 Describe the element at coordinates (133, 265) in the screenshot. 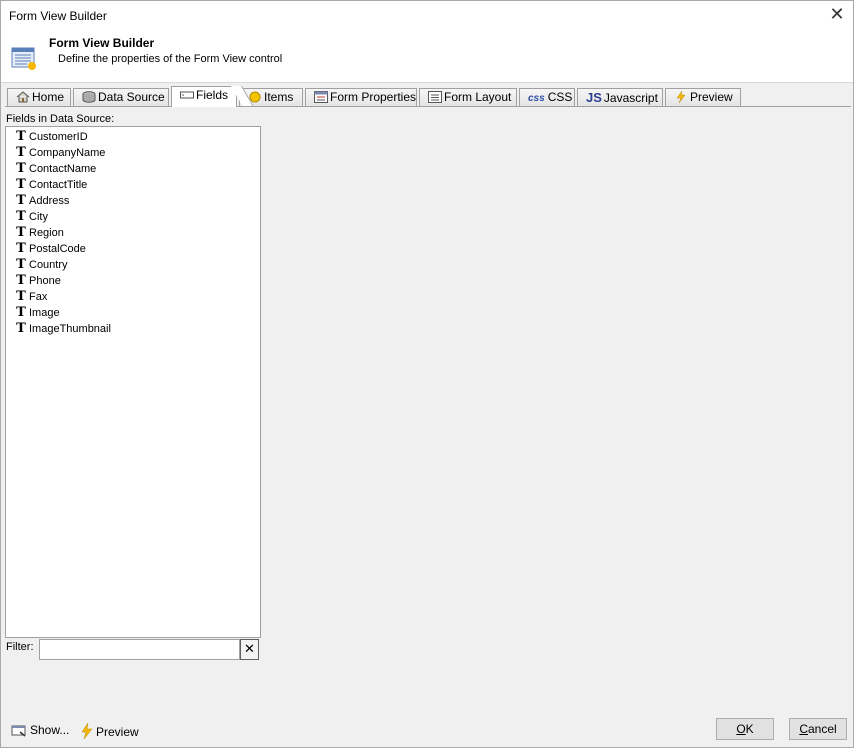

I see `list-item: T Country` at that location.